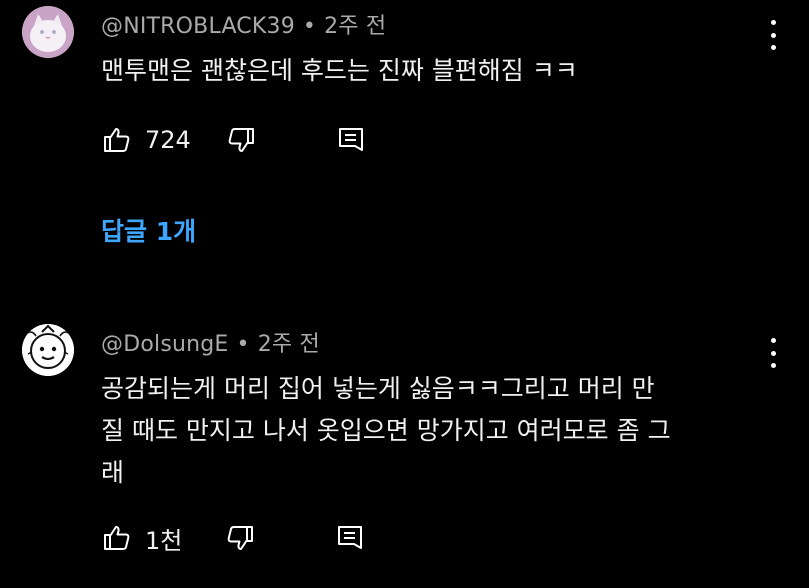 The height and width of the screenshot is (588, 809). I want to click on view-replies-link: 답글 1개, so click(148, 230).